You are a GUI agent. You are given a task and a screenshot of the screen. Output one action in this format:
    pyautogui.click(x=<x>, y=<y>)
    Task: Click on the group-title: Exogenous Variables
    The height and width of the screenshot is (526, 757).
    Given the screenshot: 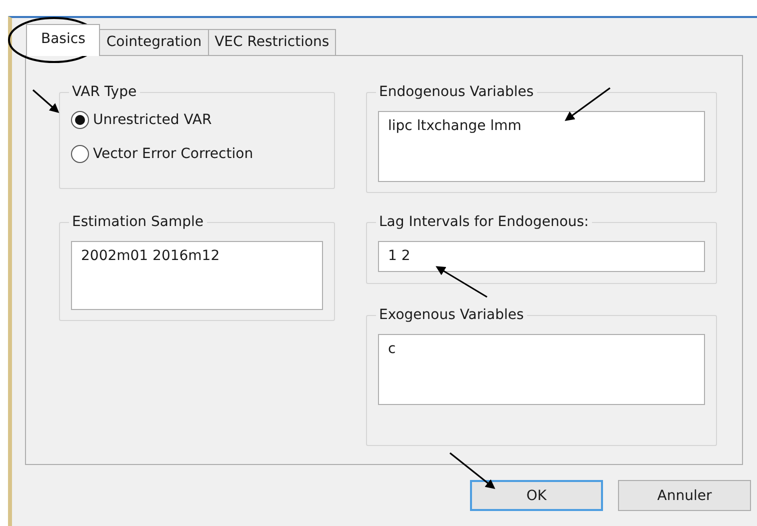 What is the action you would take?
    pyautogui.click(x=451, y=315)
    